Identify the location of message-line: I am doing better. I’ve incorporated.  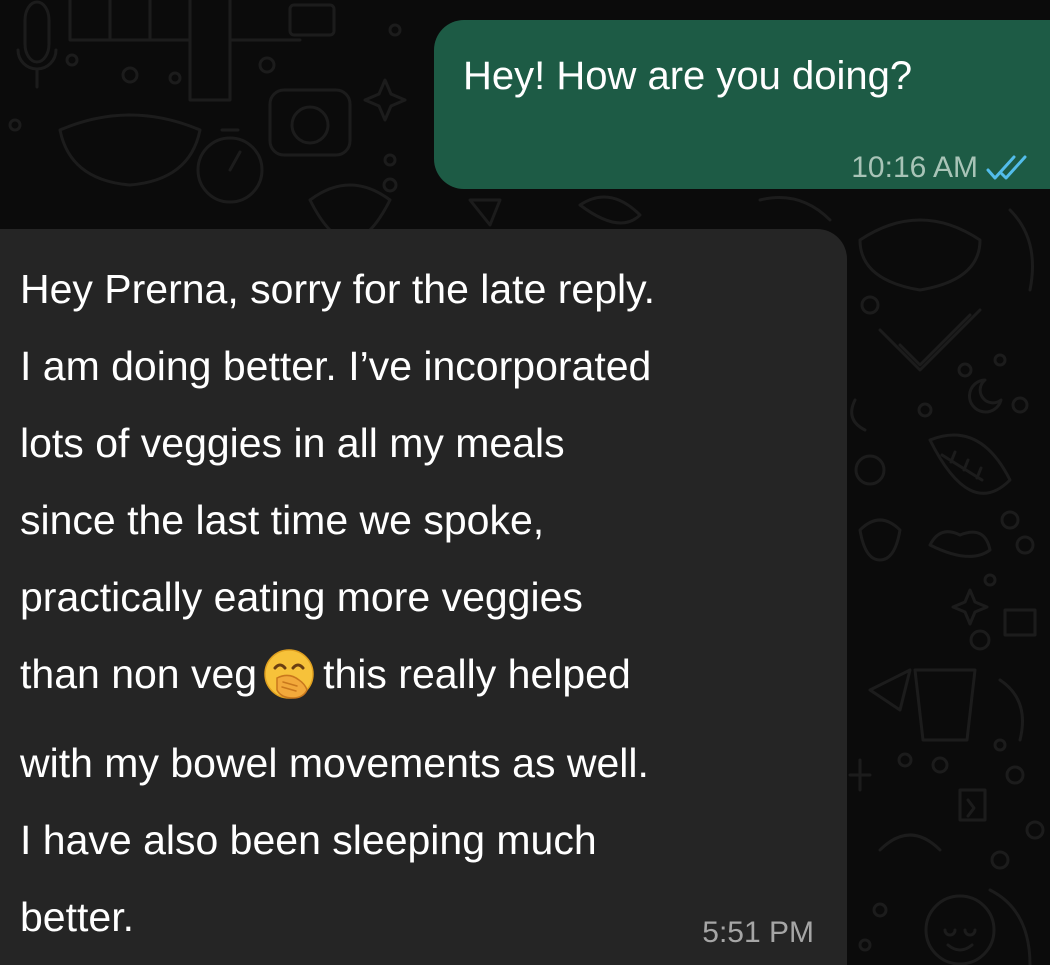
(336, 366).